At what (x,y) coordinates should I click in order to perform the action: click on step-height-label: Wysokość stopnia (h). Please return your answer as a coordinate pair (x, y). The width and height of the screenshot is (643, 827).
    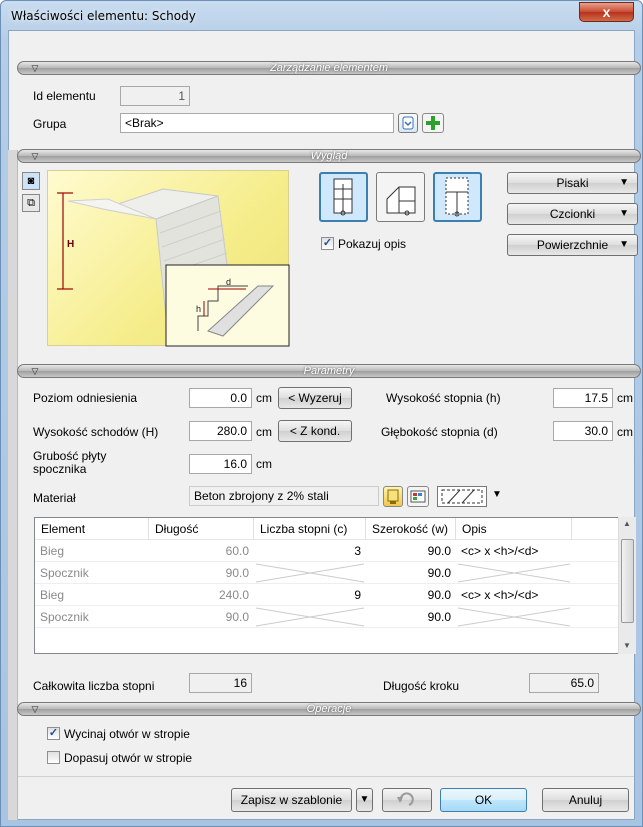
    Looking at the image, I should click on (443, 398).